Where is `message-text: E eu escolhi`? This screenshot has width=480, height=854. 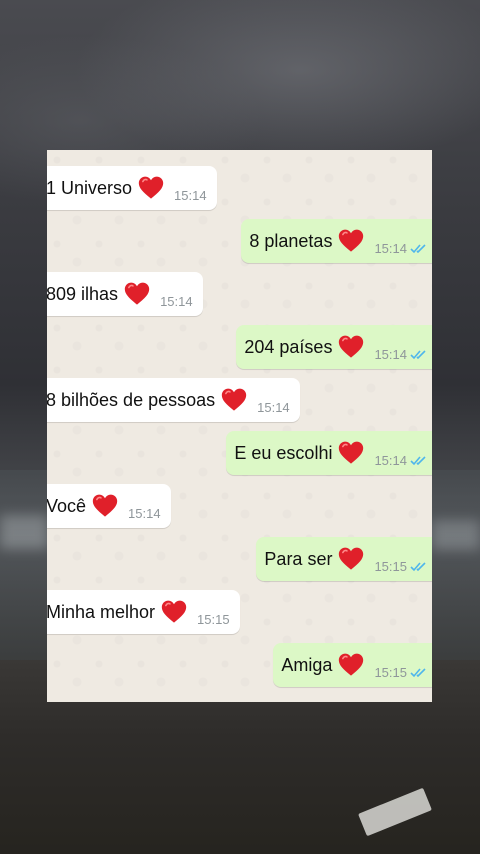 message-text: E eu escolhi is located at coordinates (283, 452).